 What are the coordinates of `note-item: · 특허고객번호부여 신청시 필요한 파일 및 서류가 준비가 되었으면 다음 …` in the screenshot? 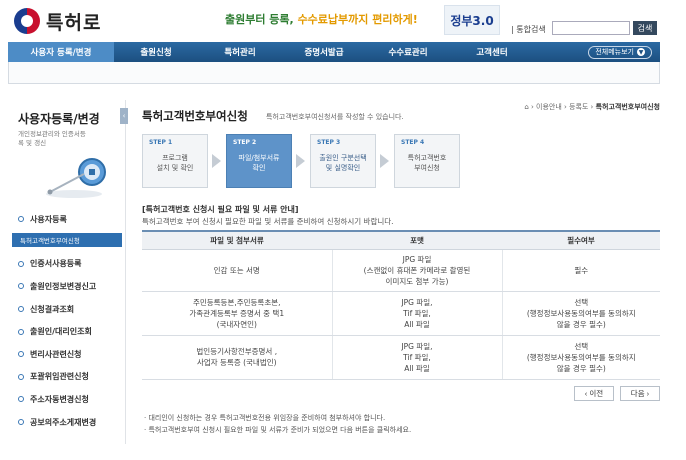 It's located at (278, 430).